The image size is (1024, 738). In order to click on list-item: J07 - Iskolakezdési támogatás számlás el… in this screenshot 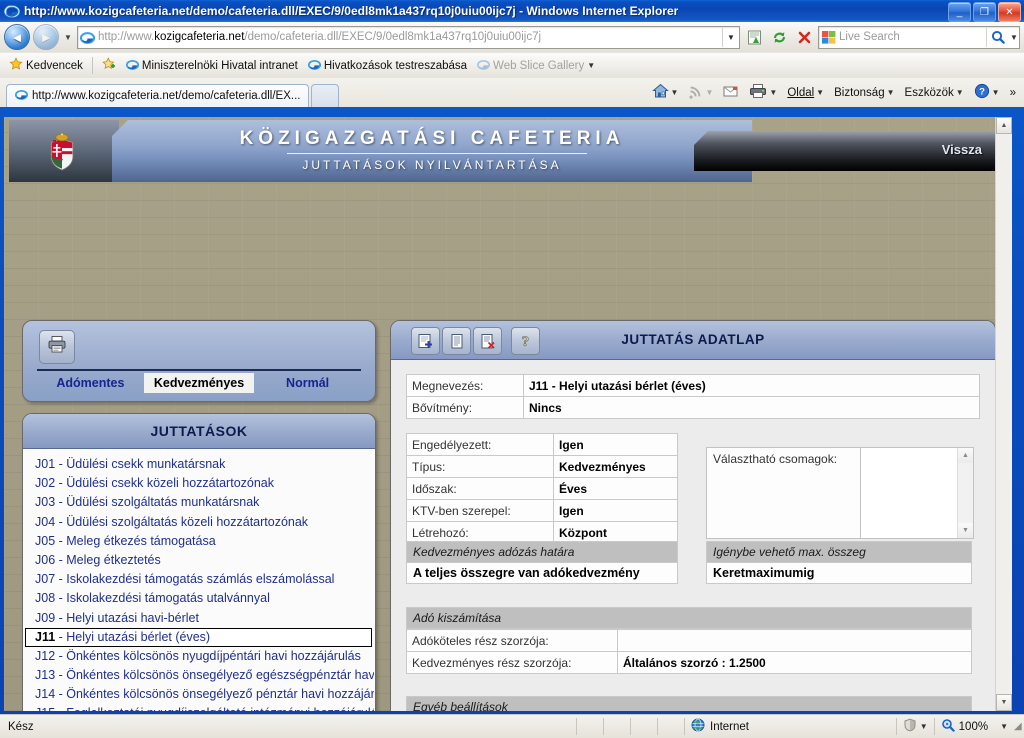, I will do `click(199, 579)`.